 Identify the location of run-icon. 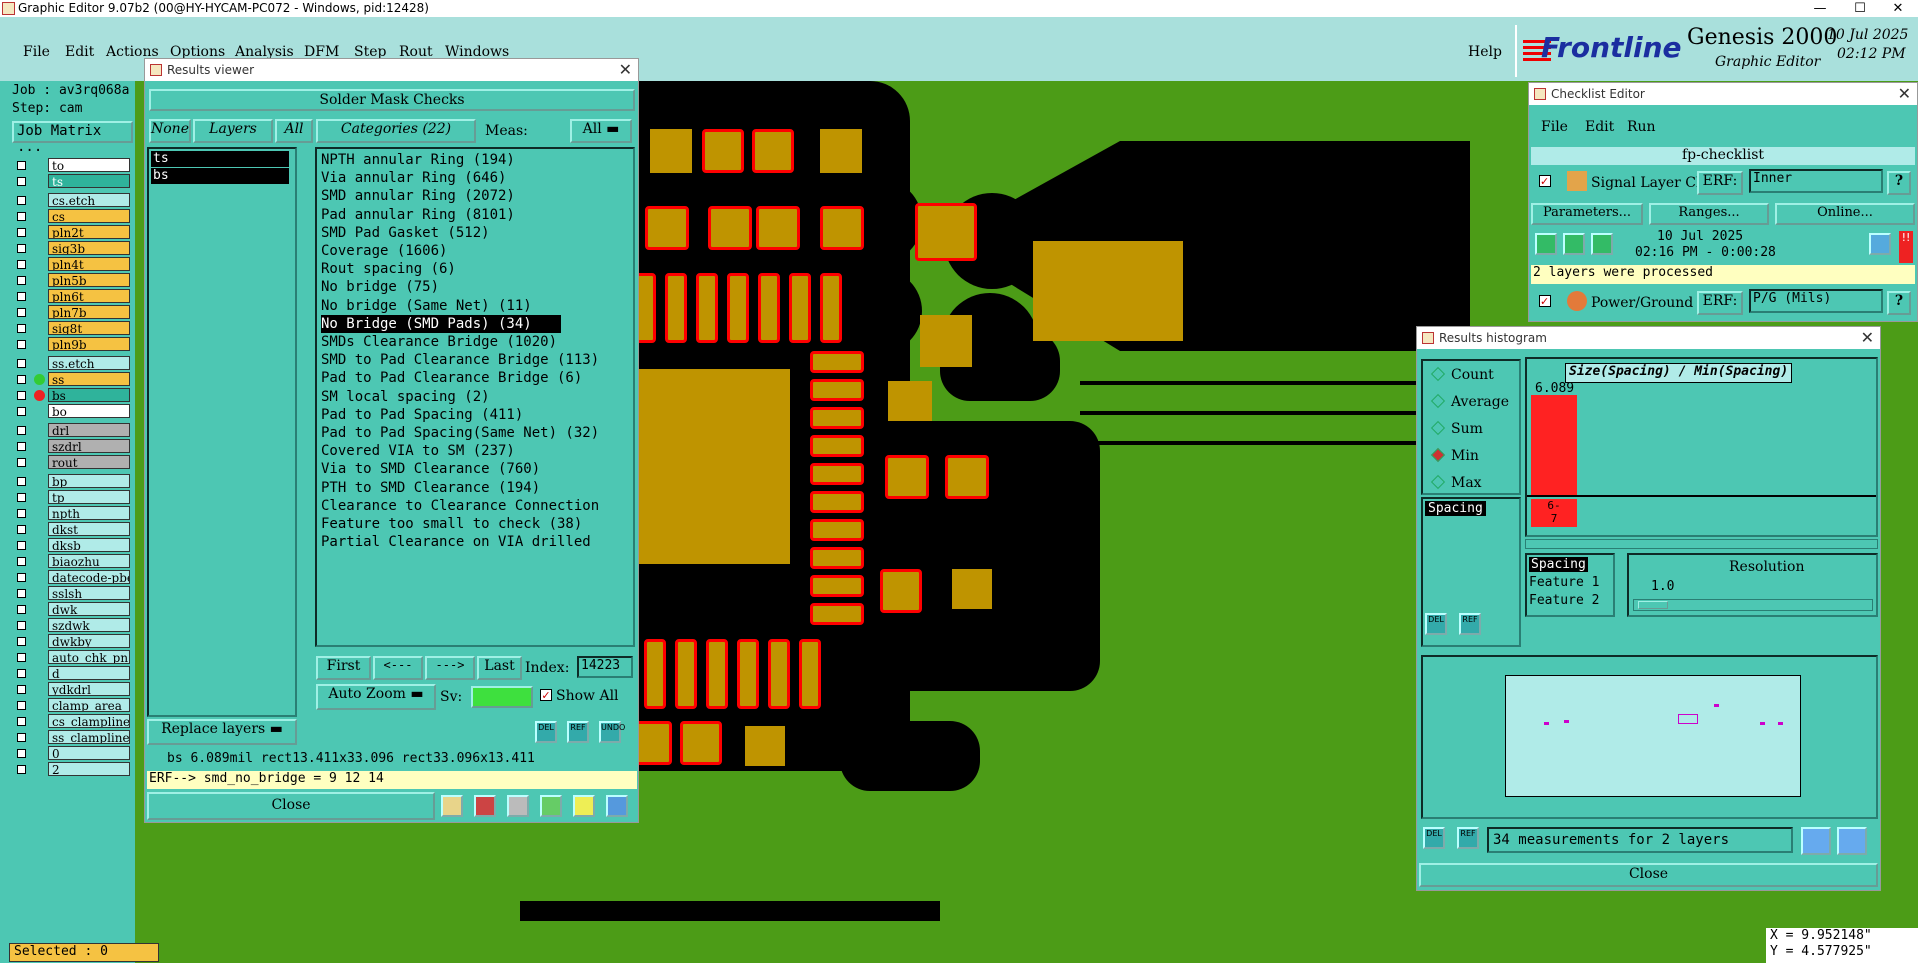
(1546, 244).